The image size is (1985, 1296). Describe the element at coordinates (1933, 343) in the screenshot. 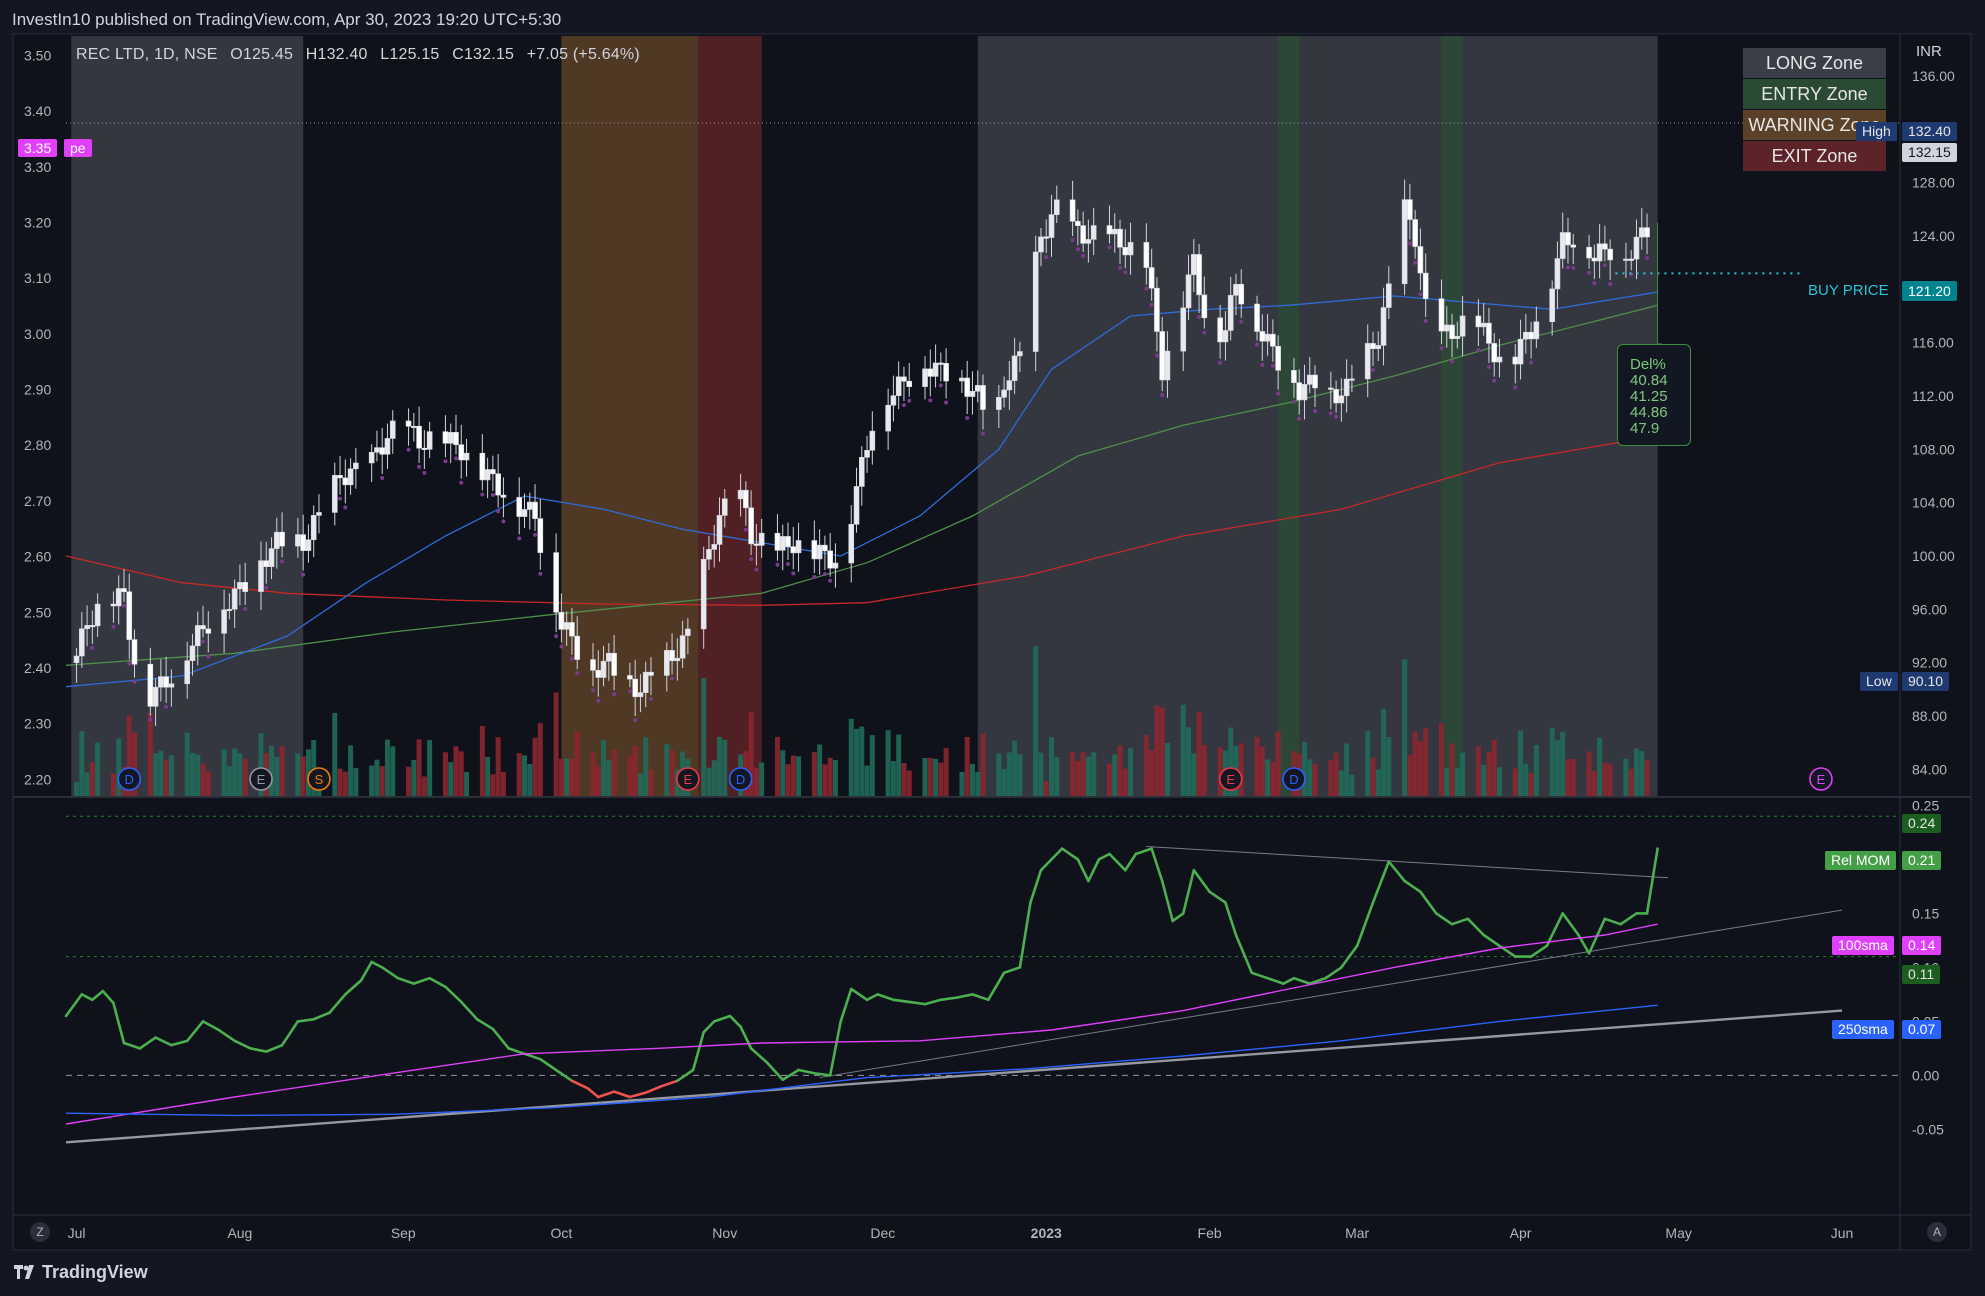

I see `price-axis-tick: 116.00` at that location.